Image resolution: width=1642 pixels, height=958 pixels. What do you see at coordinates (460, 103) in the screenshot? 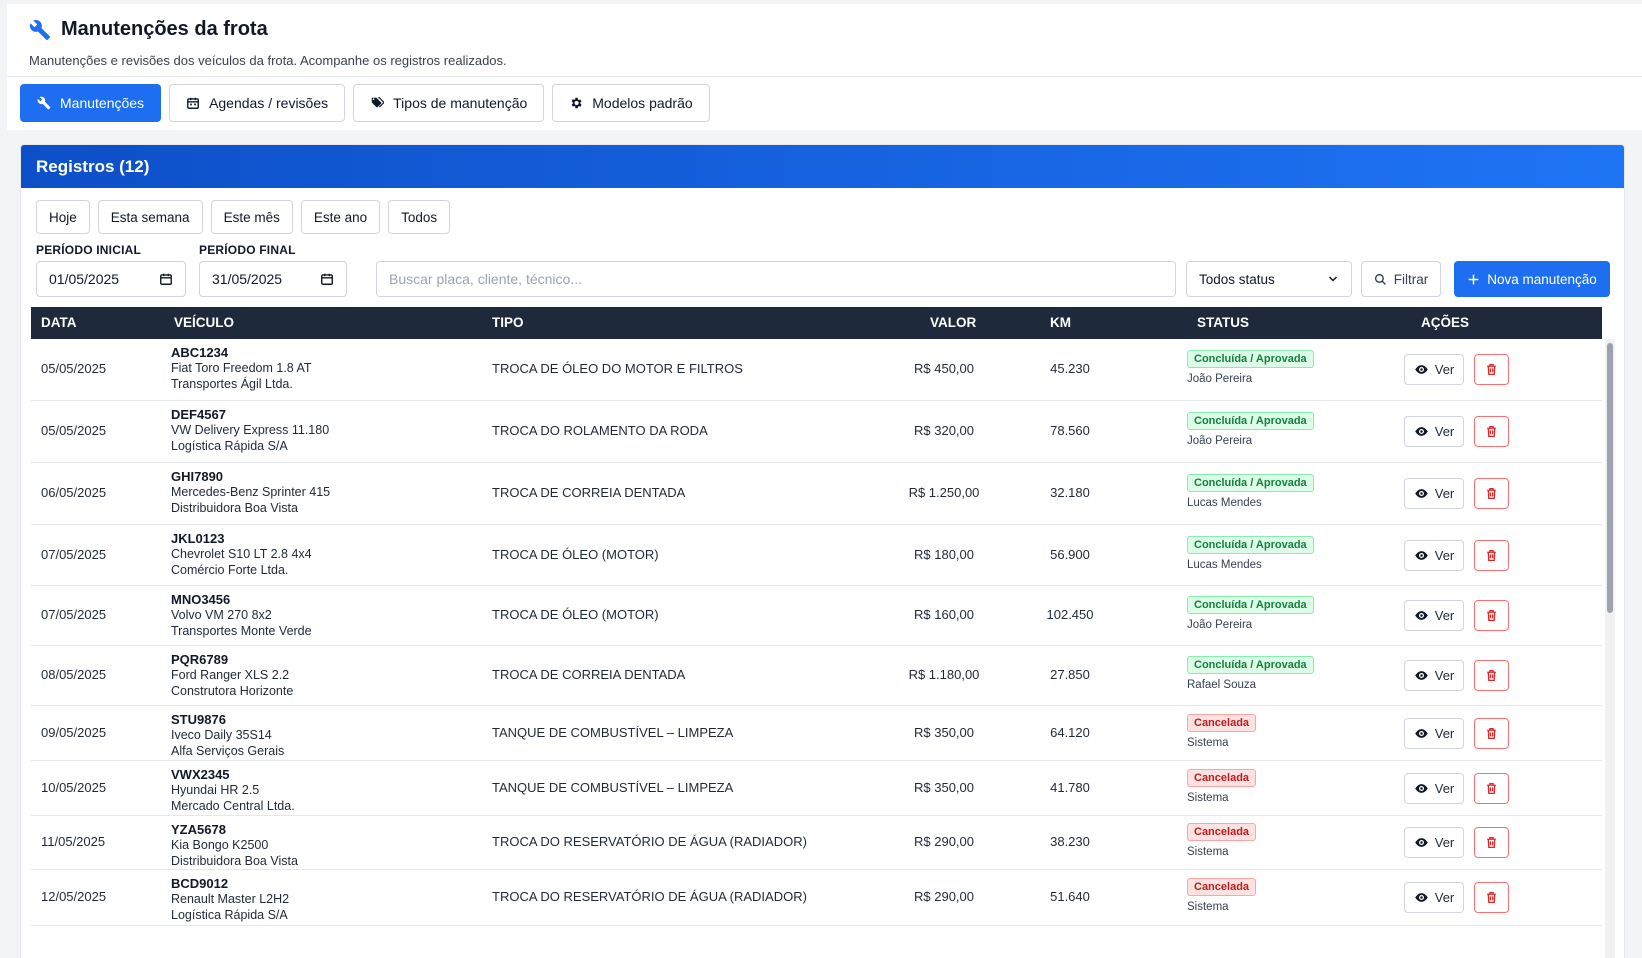
I see `tab-label: Tipos de manutenção` at bounding box center [460, 103].